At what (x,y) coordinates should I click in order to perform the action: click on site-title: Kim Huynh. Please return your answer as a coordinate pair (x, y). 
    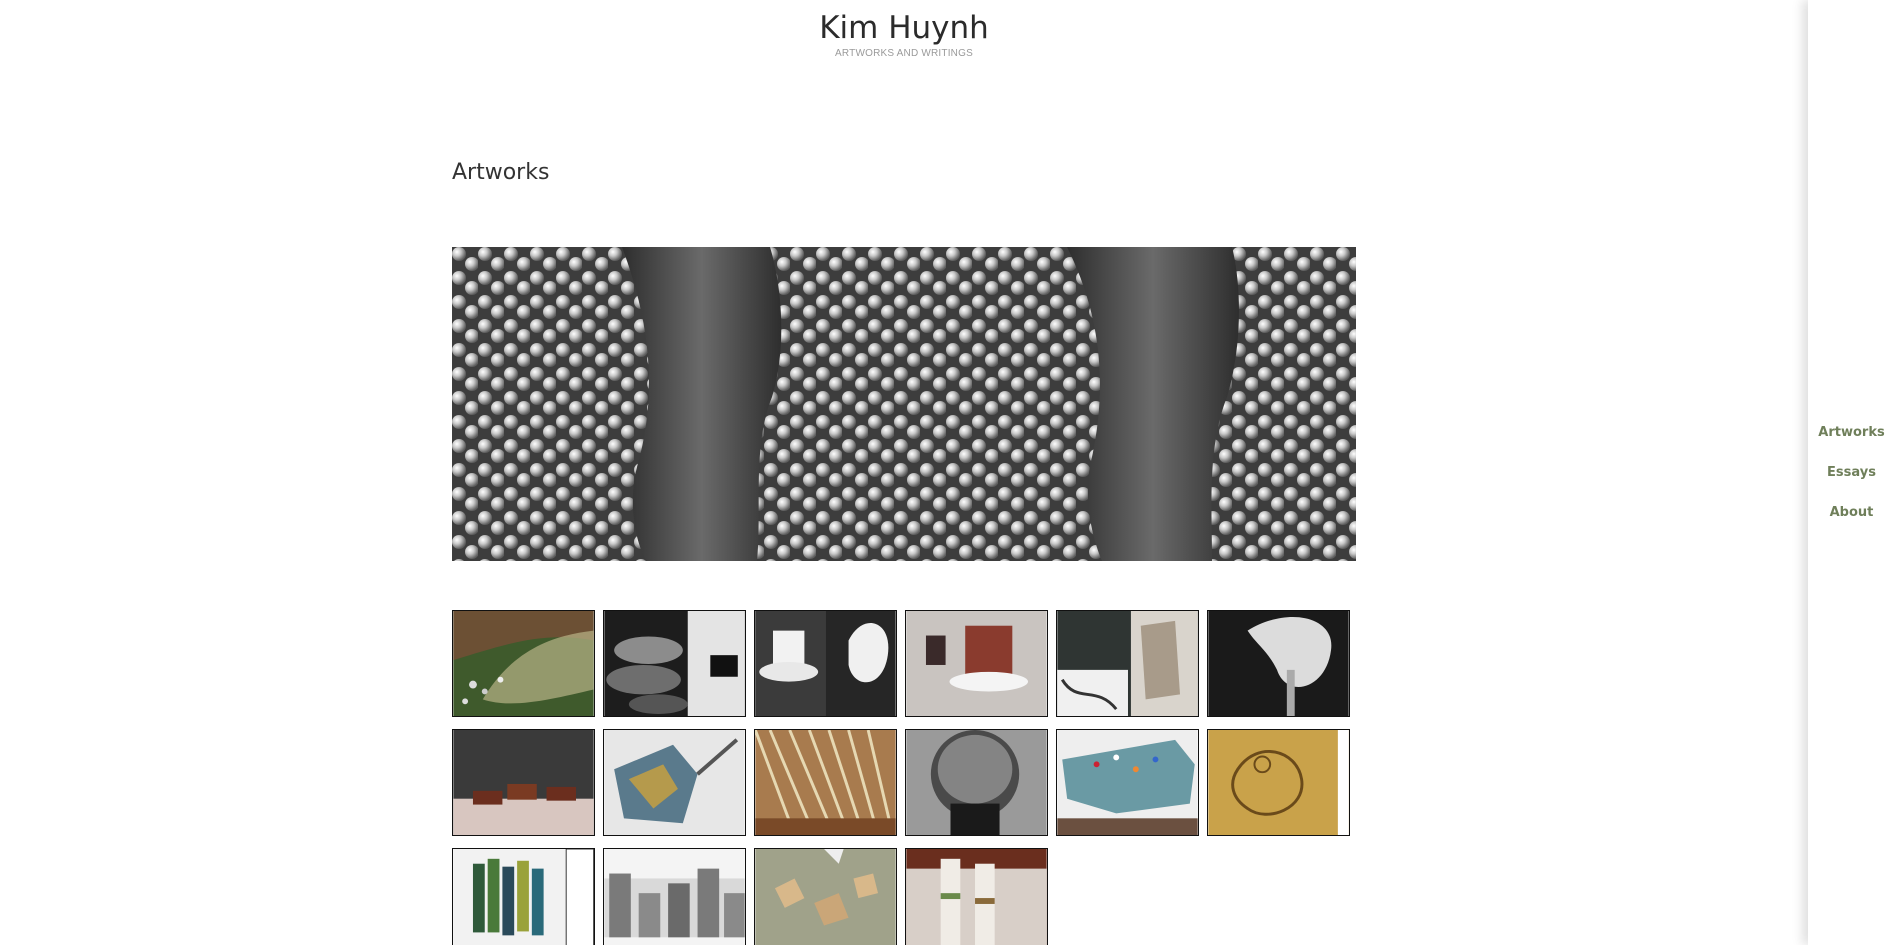
    Looking at the image, I should click on (904, 28).